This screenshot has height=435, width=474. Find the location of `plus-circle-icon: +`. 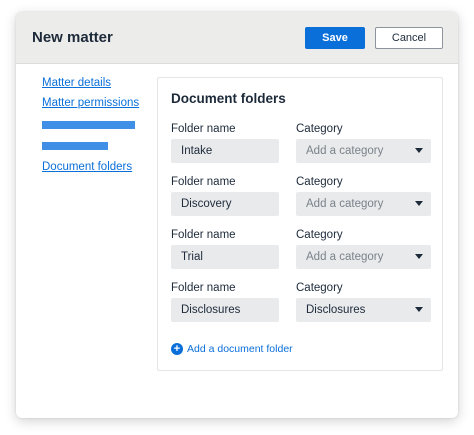

plus-circle-icon: + is located at coordinates (177, 349).